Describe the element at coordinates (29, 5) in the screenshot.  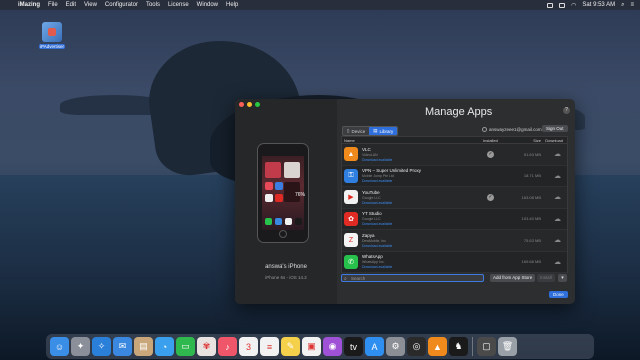
I see `menu-imazing: iMazing` at that location.